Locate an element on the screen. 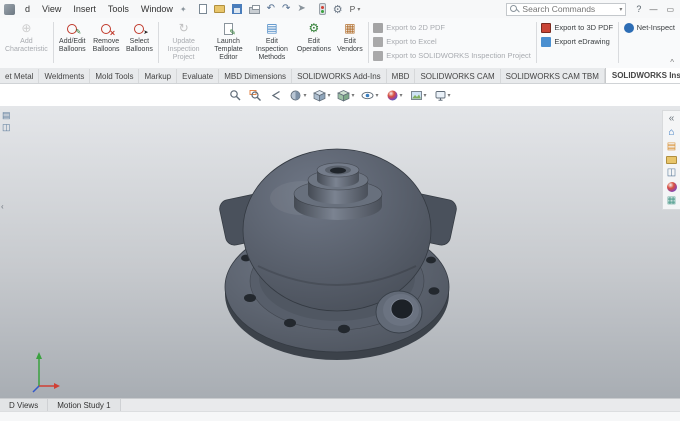 The width and height of the screenshot is (680, 421). heads-up-view-toolbar: ▾ ▾ ▾ ▾ ▾ ▾ ▾ is located at coordinates (340, 95).